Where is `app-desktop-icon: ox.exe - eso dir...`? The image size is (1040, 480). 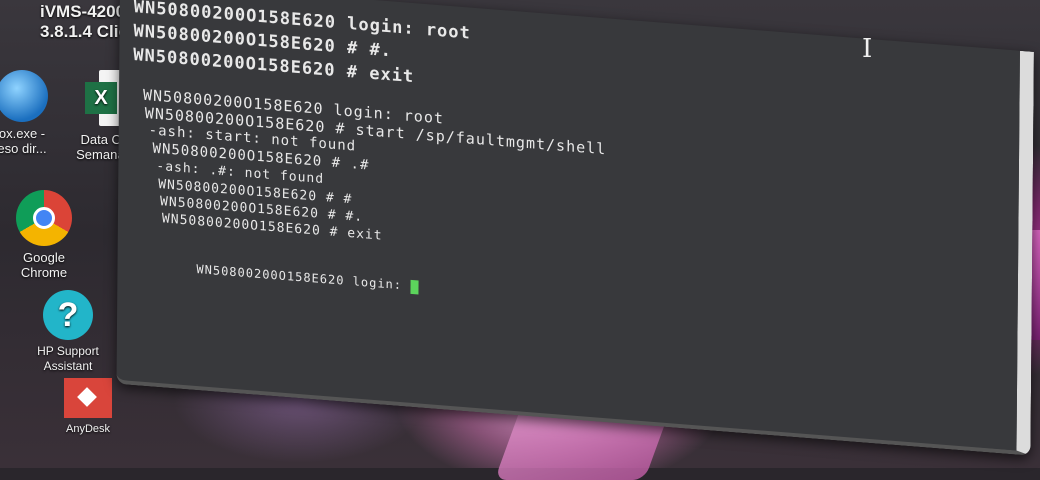
app-desktop-icon: ox.exe - eso dir... is located at coordinates (31, 113).